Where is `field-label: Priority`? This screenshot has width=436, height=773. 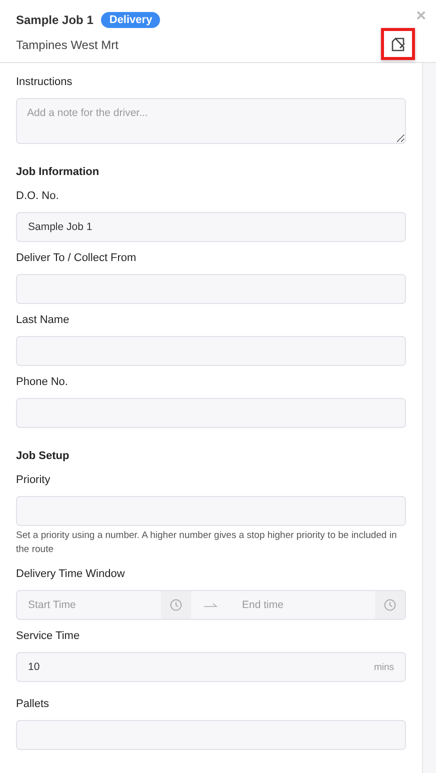
field-label: Priority is located at coordinates (33, 480).